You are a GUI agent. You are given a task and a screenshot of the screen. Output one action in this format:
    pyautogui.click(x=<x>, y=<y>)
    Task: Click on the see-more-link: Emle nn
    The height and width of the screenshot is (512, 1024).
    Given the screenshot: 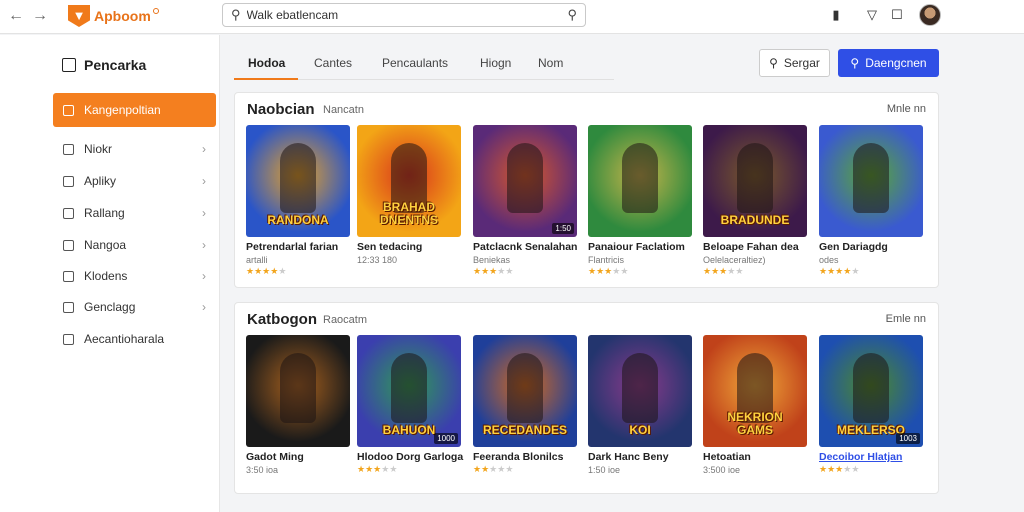 What is the action you would take?
    pyautogui.click(x=906, y=319)
    